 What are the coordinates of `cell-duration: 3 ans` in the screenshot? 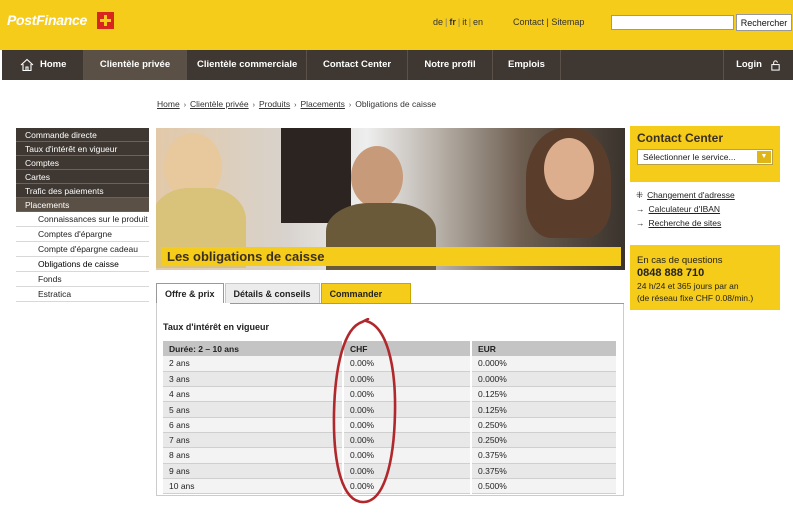 It's located at (253, 379).